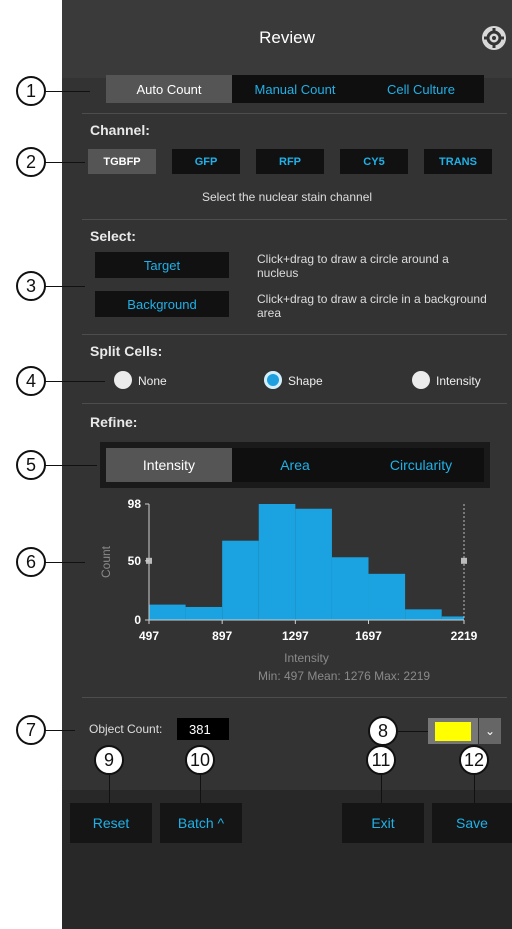 The width and height of the screenshot is (512, 929). I want to click on x-tick-label: 2219, so click(464, 636).